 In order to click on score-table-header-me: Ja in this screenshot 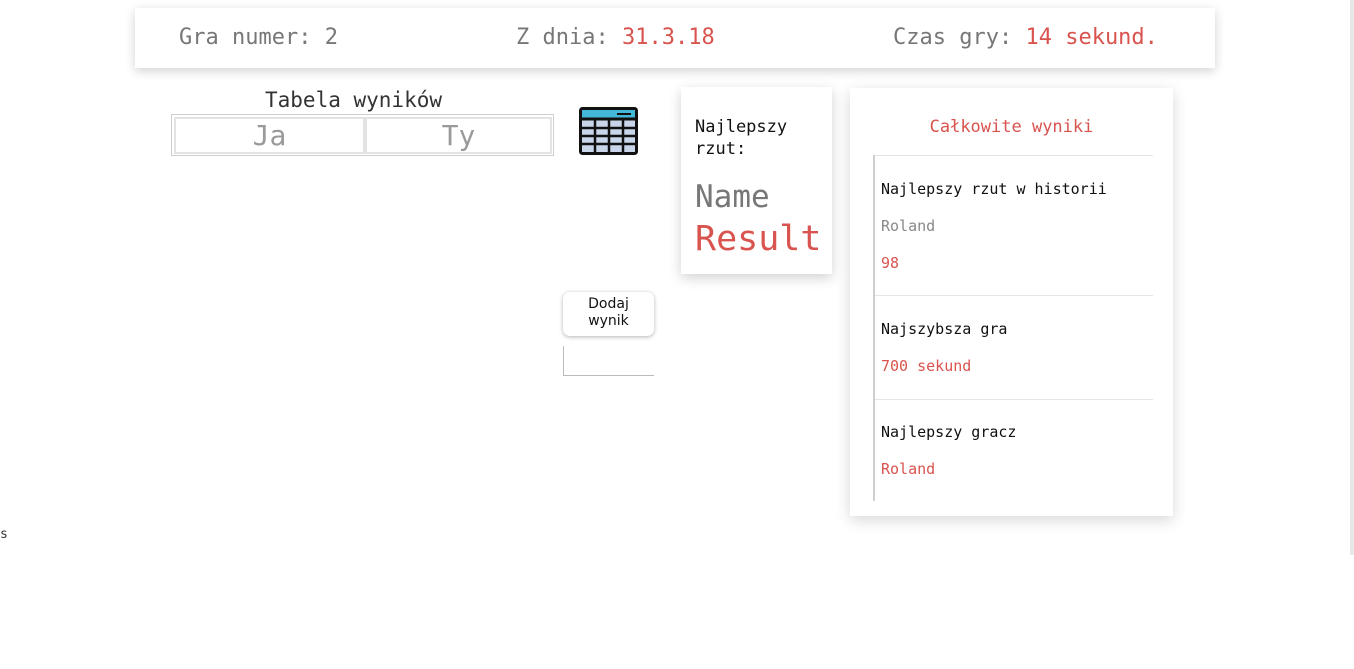, I will do `click(269, 135)`.